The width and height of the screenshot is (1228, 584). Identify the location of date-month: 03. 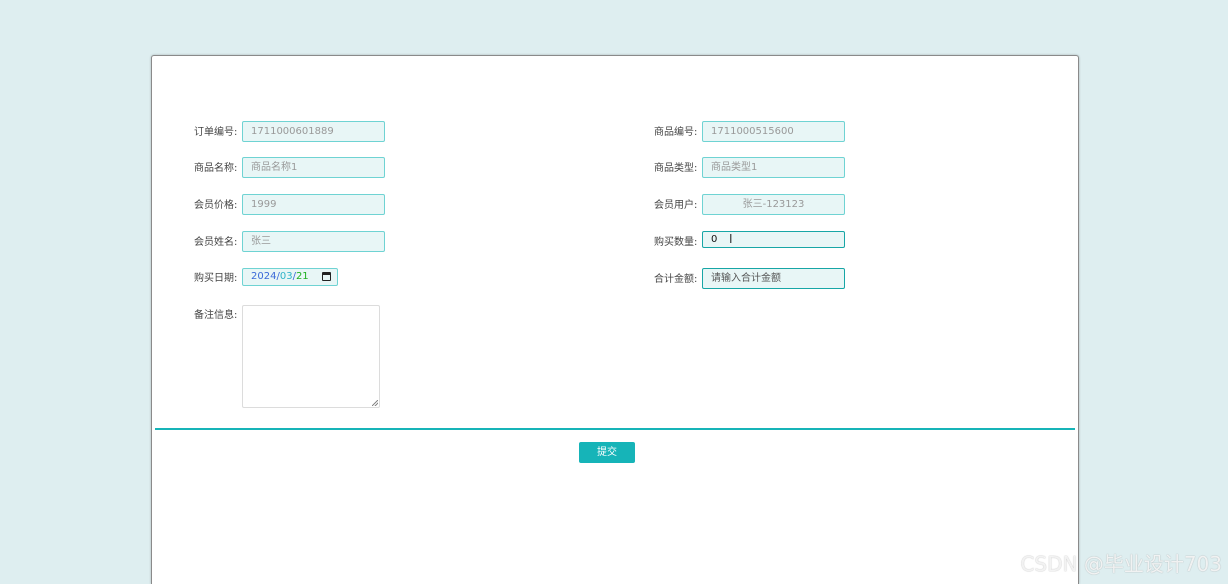
(286, 276).